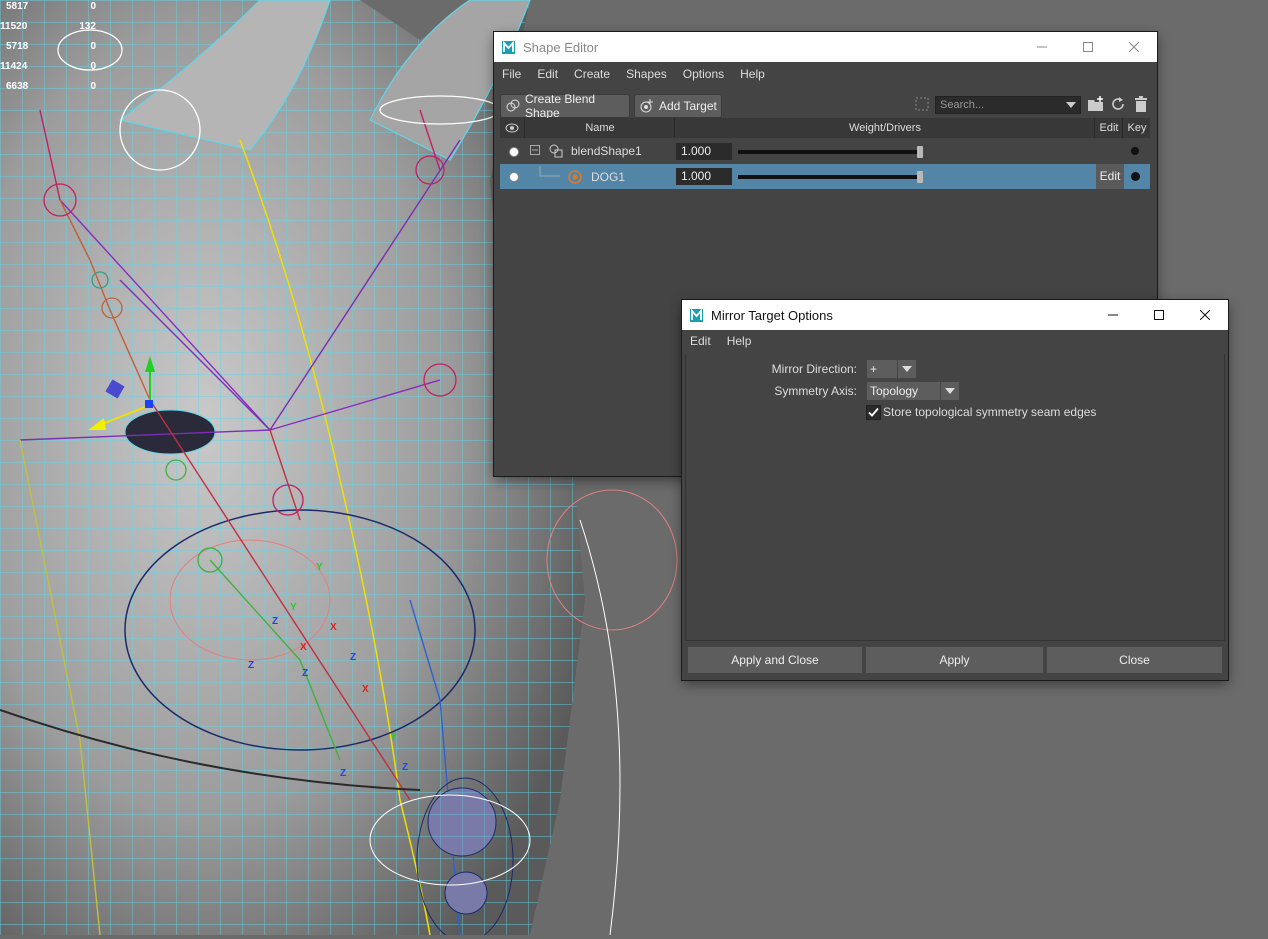 This screenshot has width=1268, height=939. Describe the element at coordinates (17, 6) in the screenshot. I see `hud-value: 5817` at that location.